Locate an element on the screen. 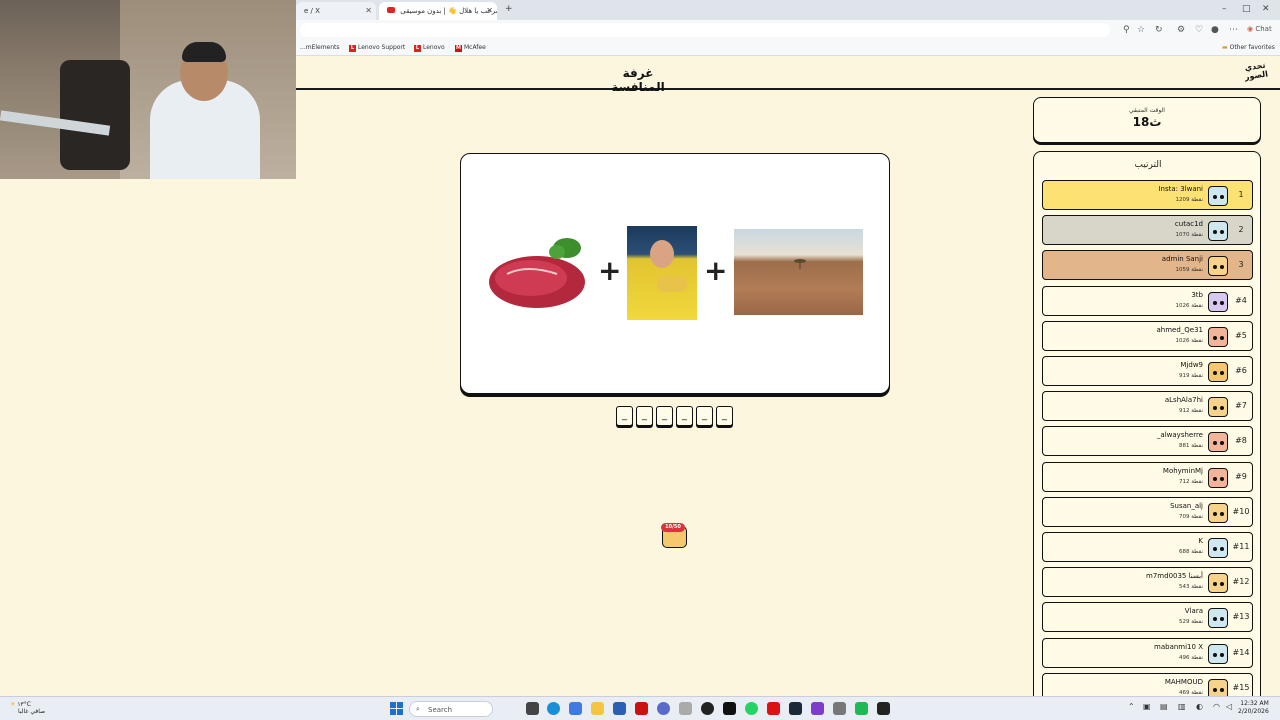 The height and width of the screenshot is (720, 1280). ranking-row: MohyminMj 712 نقطة #9 is located at coordinates (1147, 476).